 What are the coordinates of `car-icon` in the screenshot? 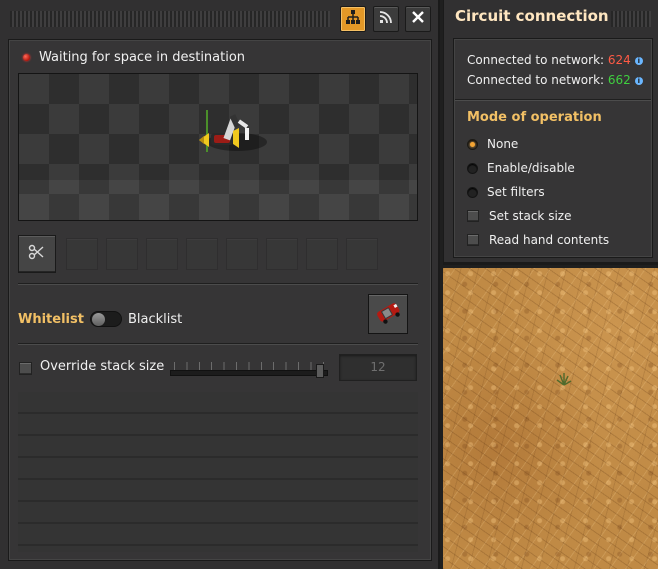 It's located at (388, 314).